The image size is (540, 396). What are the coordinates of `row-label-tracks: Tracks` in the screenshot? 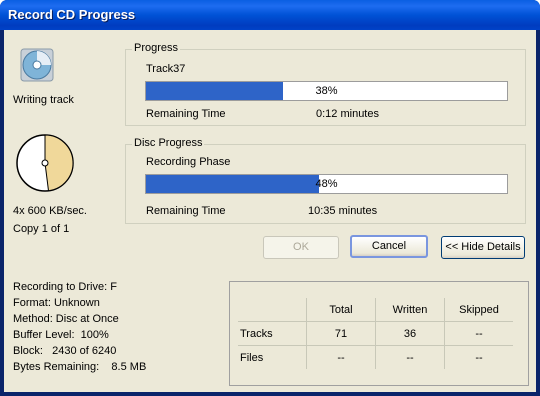 It's located at (272, 333).